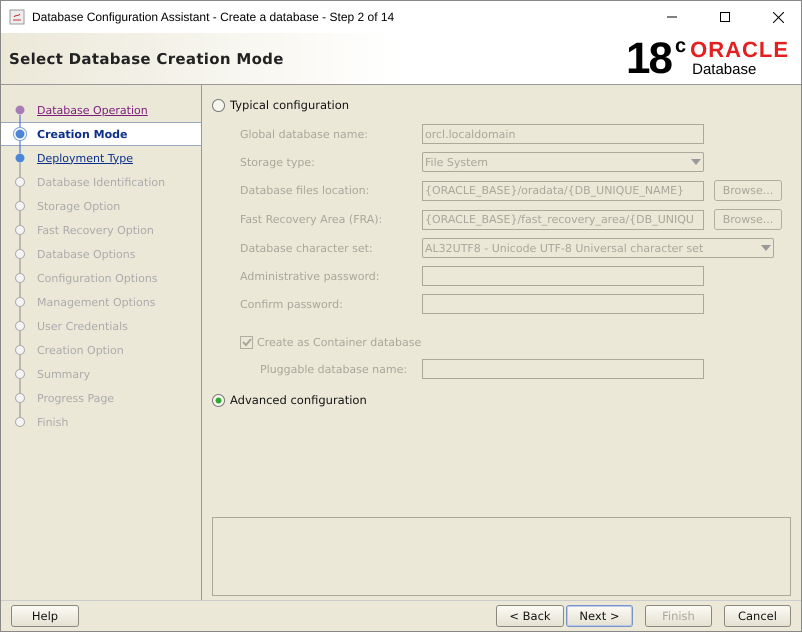 The image size is (802, 632). Describe the element at coordinates (101, 374) in the screenshot. I see `step-item: Summary` at that location.